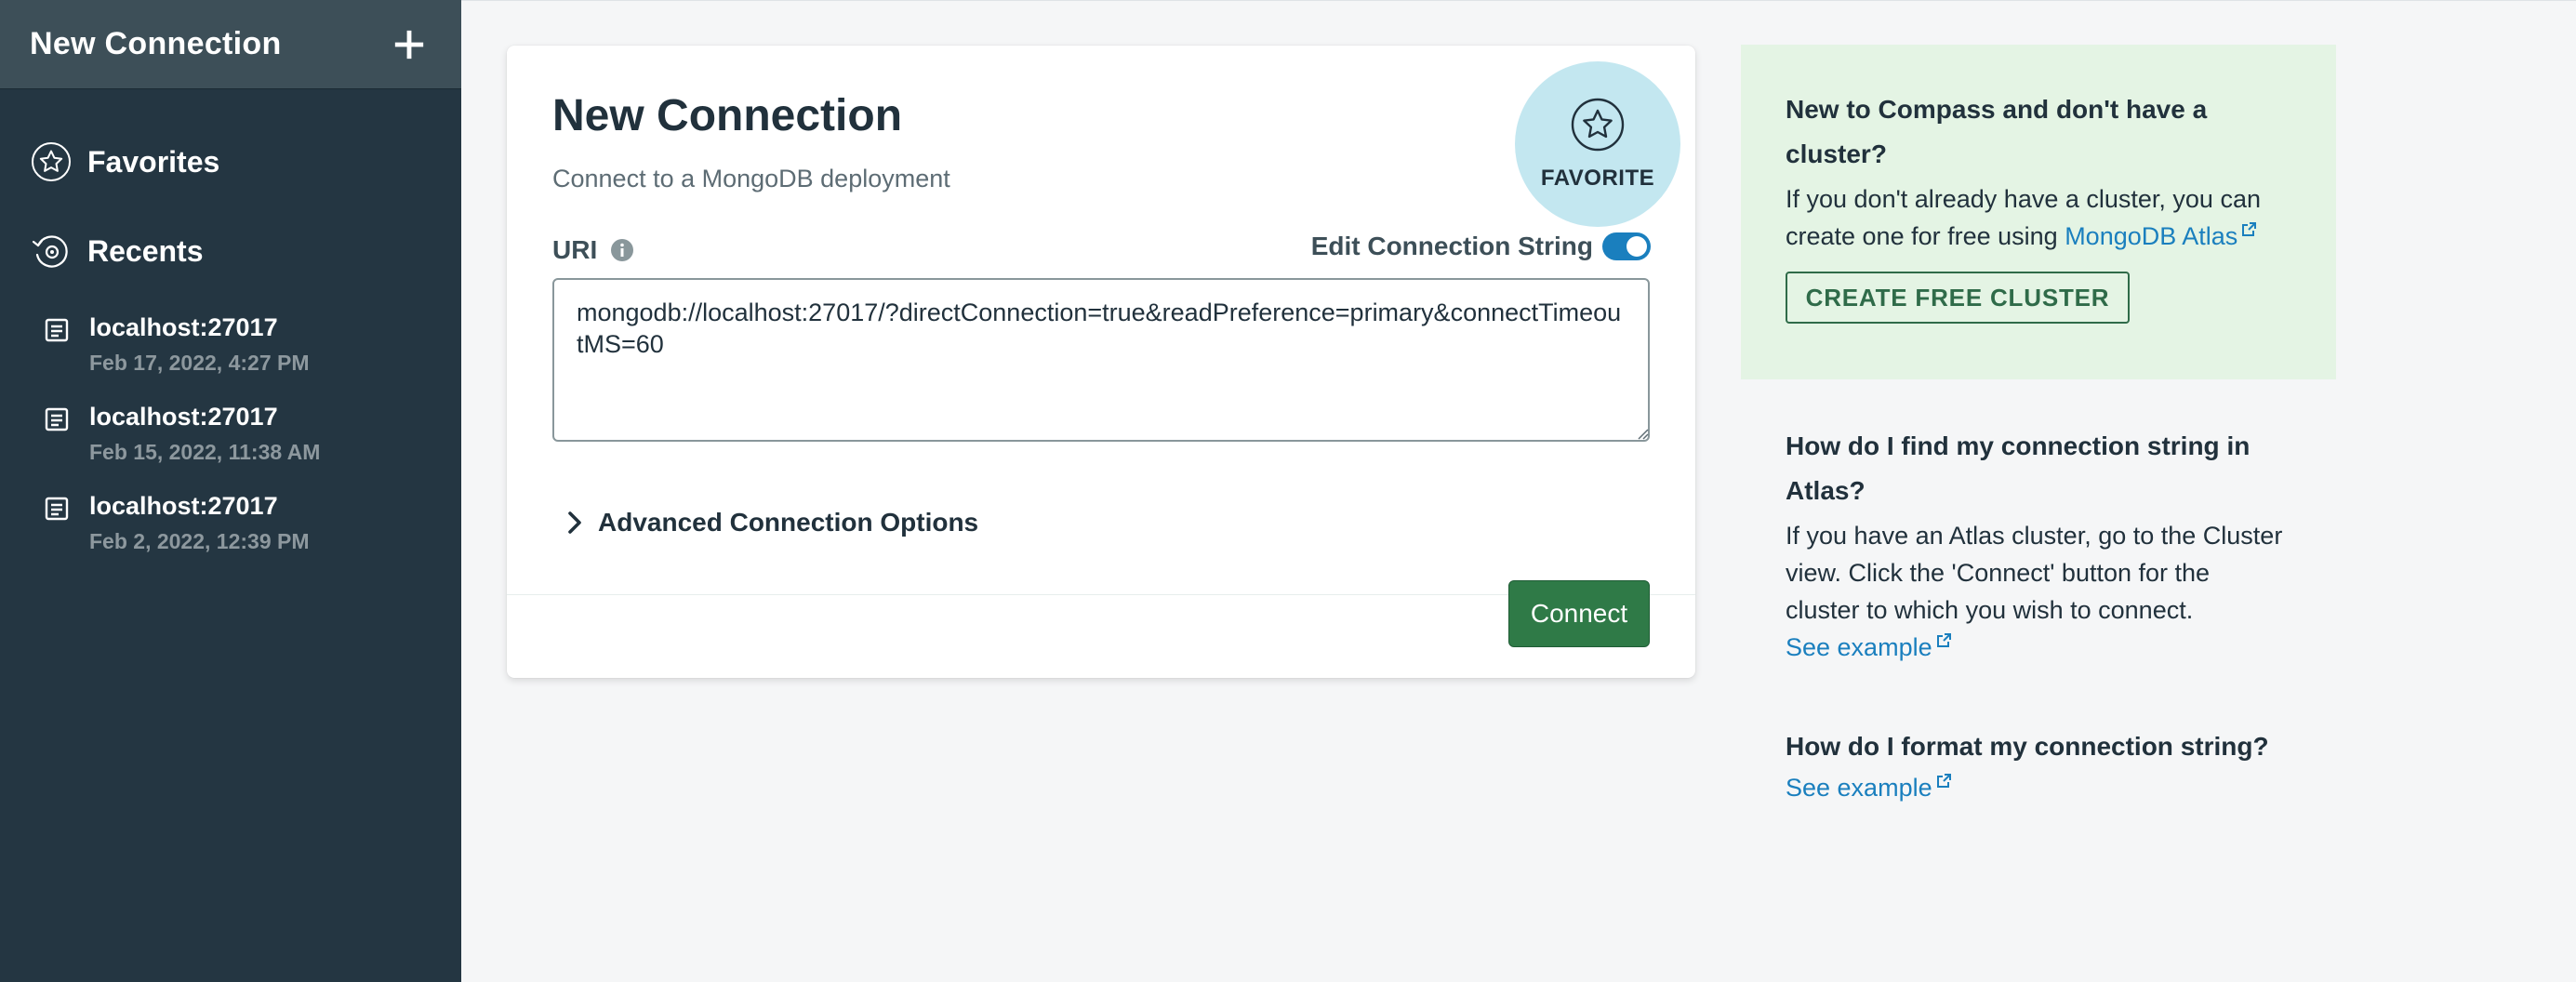  What do you see at coordinates (788, 522) in the screenshot?
I see `advanced-options-label: Advanced Connection Options` at bounding box center [788, 522].